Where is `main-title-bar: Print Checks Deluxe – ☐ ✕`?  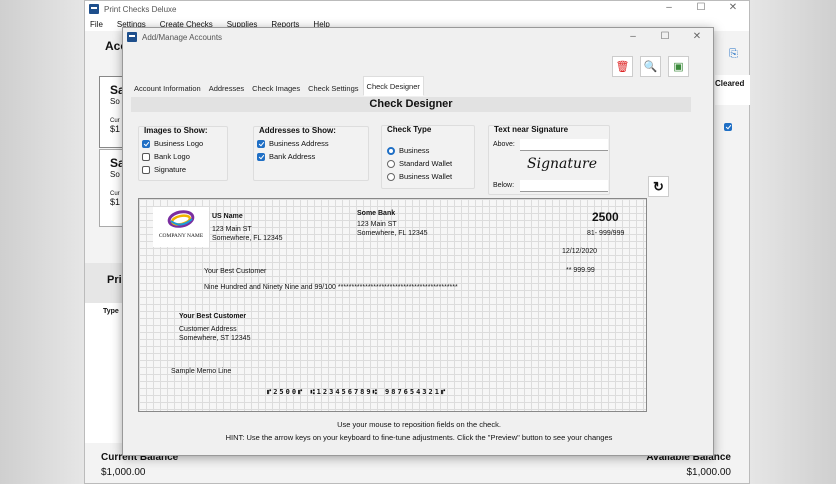 main-title-bar: Print Checks Deluxe – ☐ ✕ is located at coordinates (417, 9).